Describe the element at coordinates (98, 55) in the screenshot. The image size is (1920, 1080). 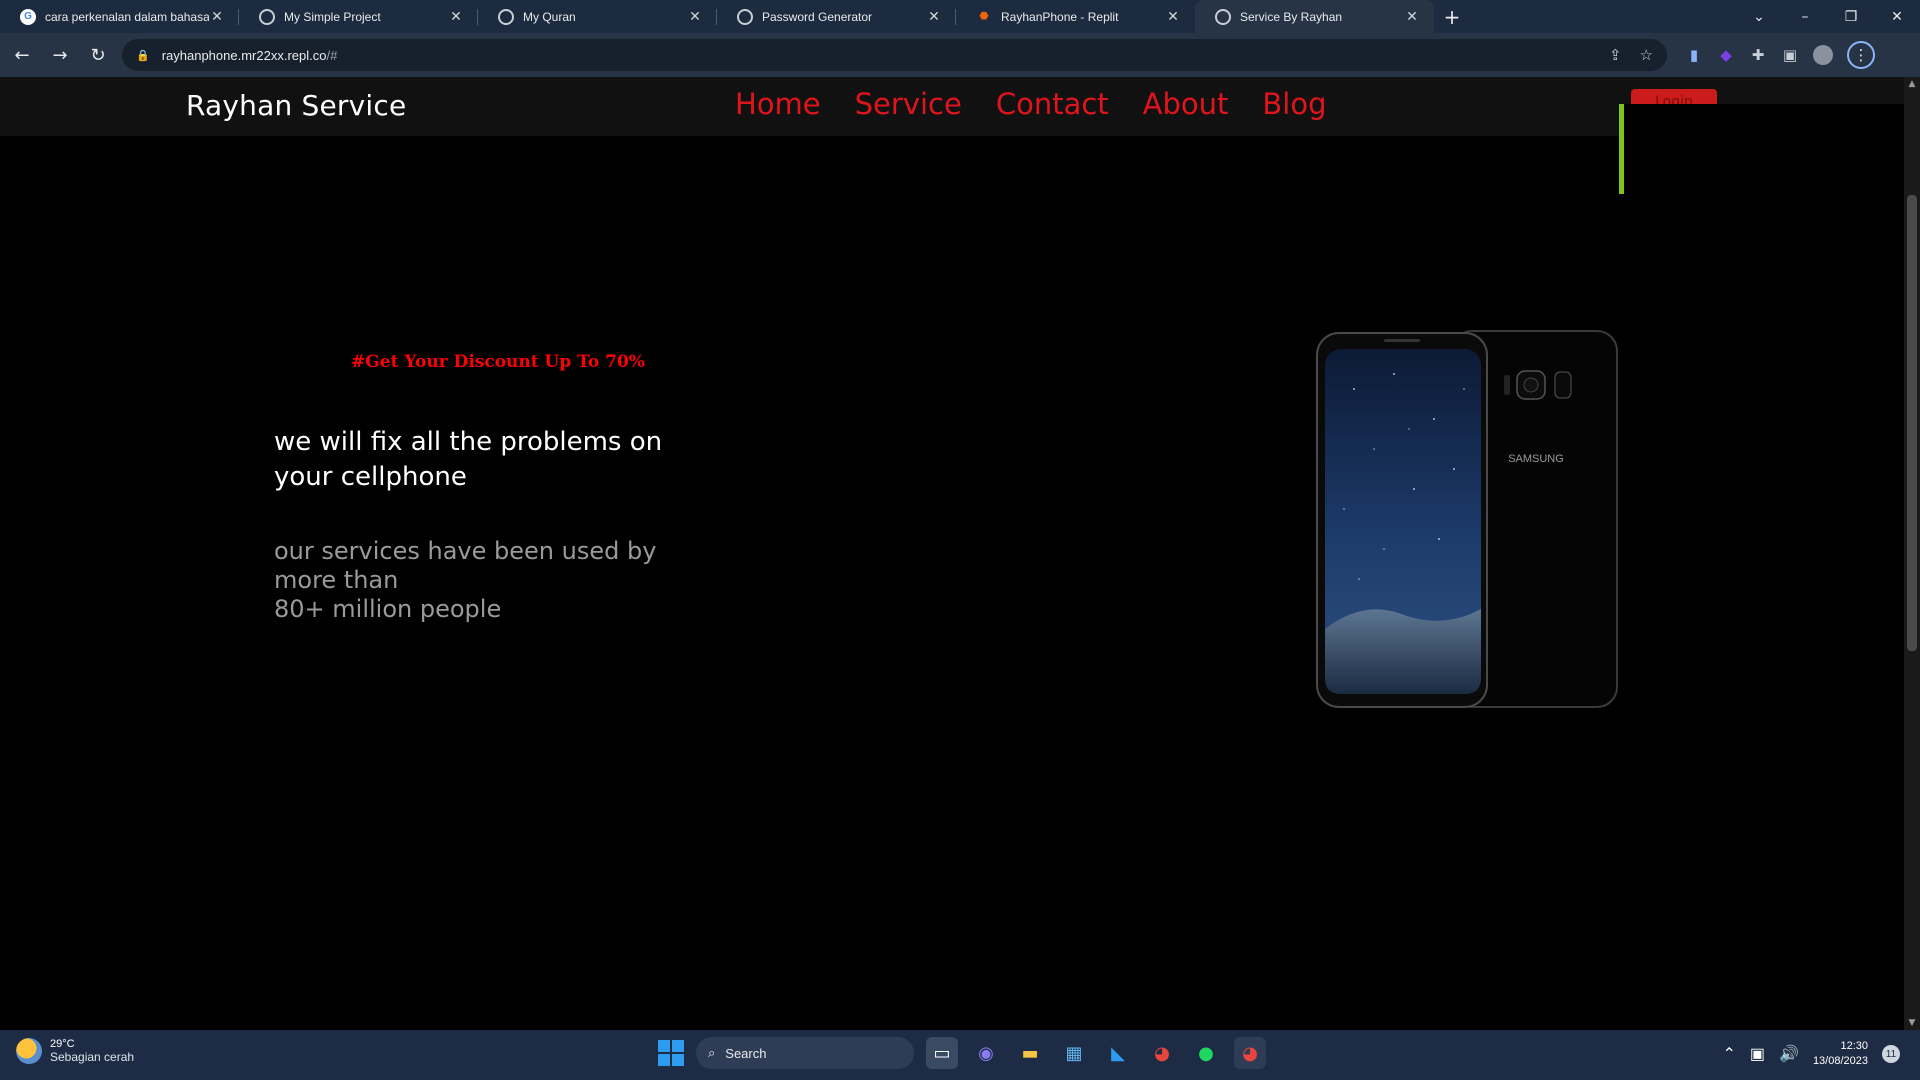
I see `reload-button: ↻` at that location.